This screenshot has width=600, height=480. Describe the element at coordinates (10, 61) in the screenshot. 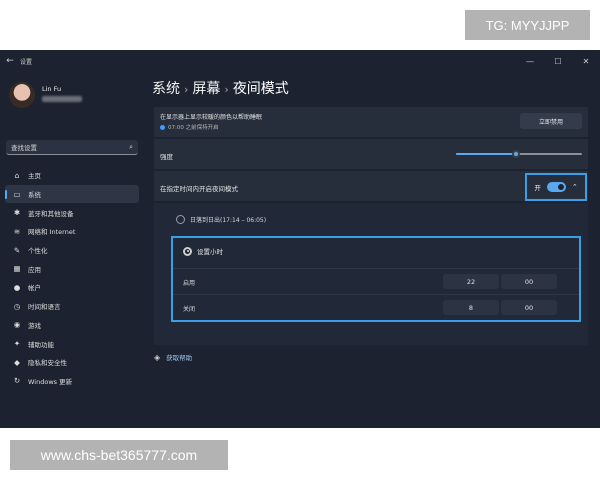

I see `back-button: ←` at that location.